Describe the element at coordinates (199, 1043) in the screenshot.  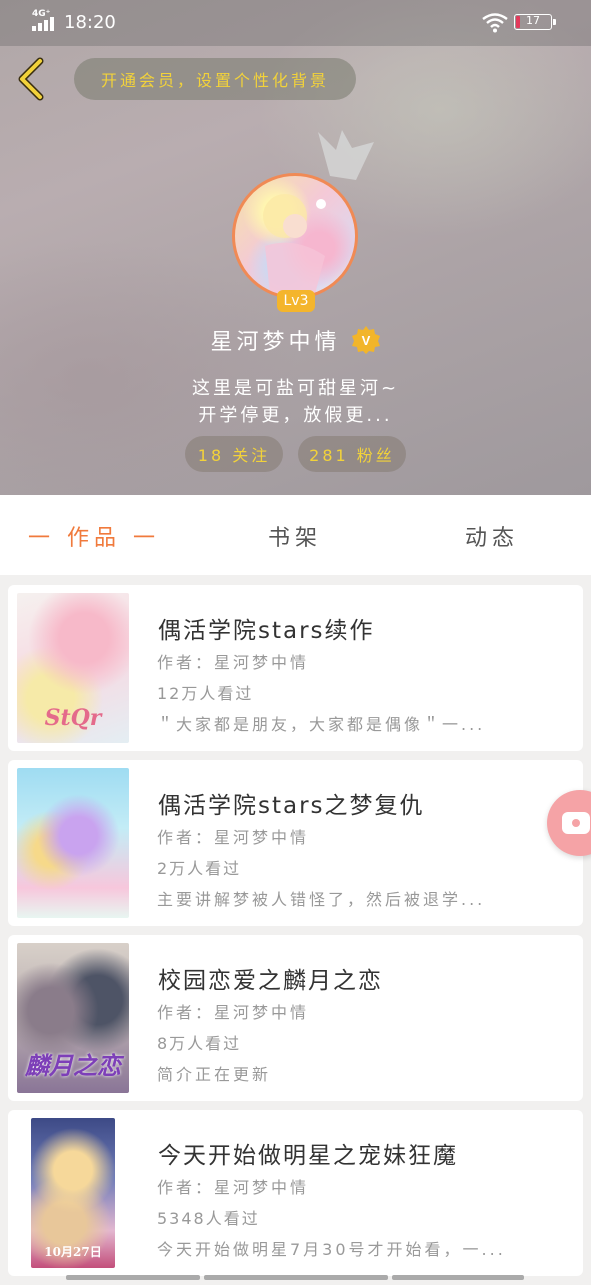
I see `book-views: 8万人看过` at that location.